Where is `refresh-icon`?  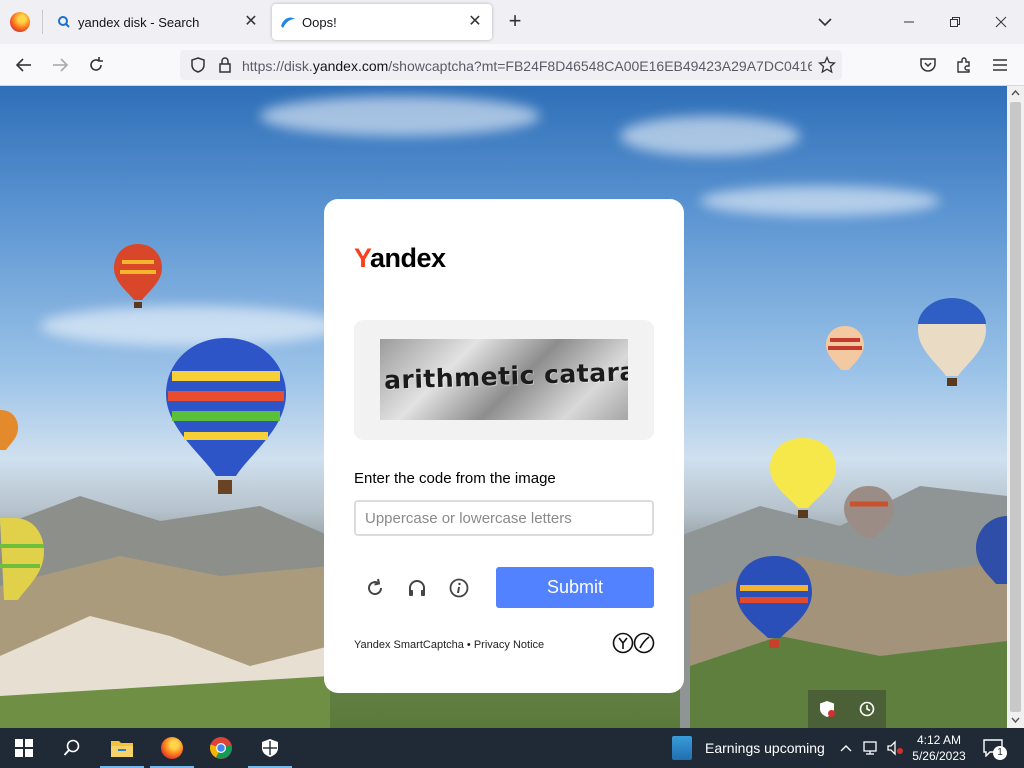 refresh-icon is located at coordinates (375, 587).